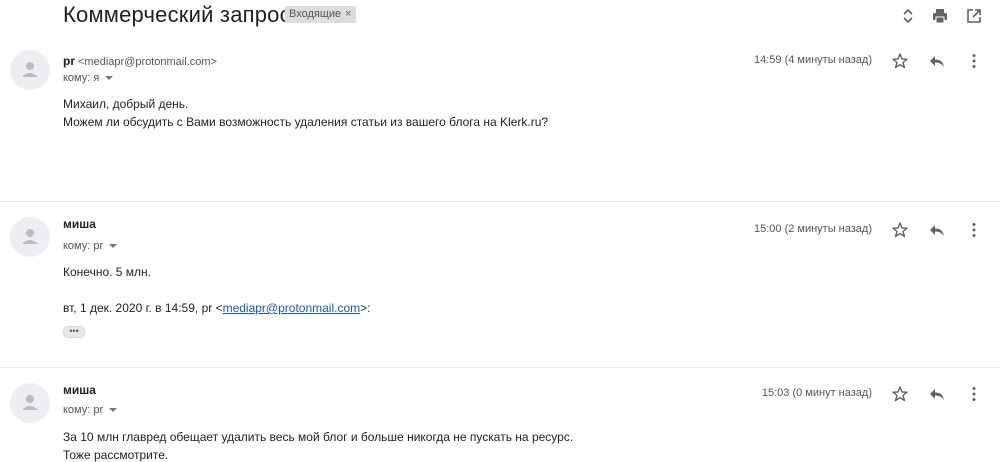 This screenshot has width=1000, height=462. I want to click on message-body-line: Тоже рассмотрите., so click(116, 455).